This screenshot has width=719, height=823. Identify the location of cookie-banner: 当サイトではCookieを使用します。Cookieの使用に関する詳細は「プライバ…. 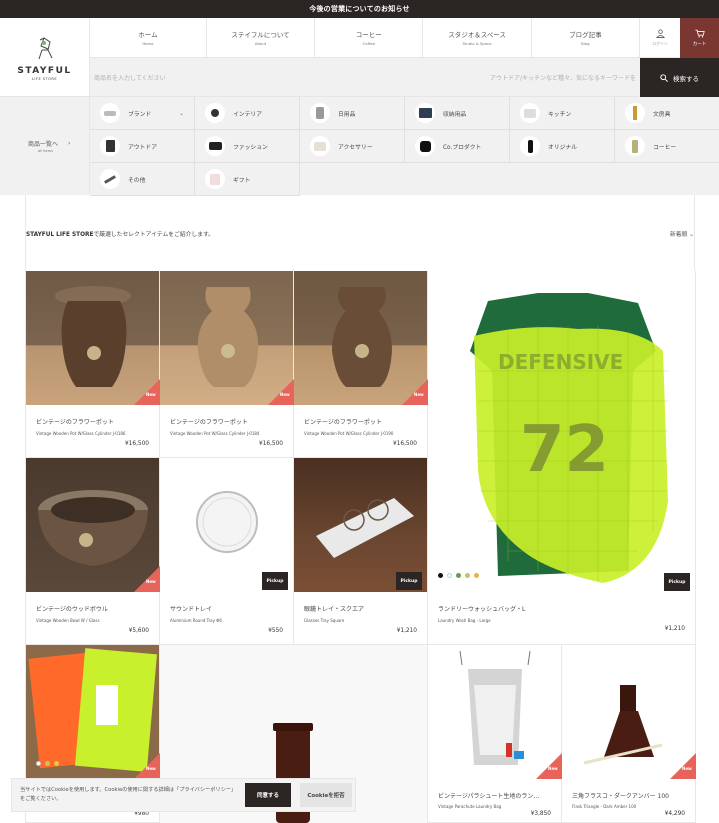
(183, 795).